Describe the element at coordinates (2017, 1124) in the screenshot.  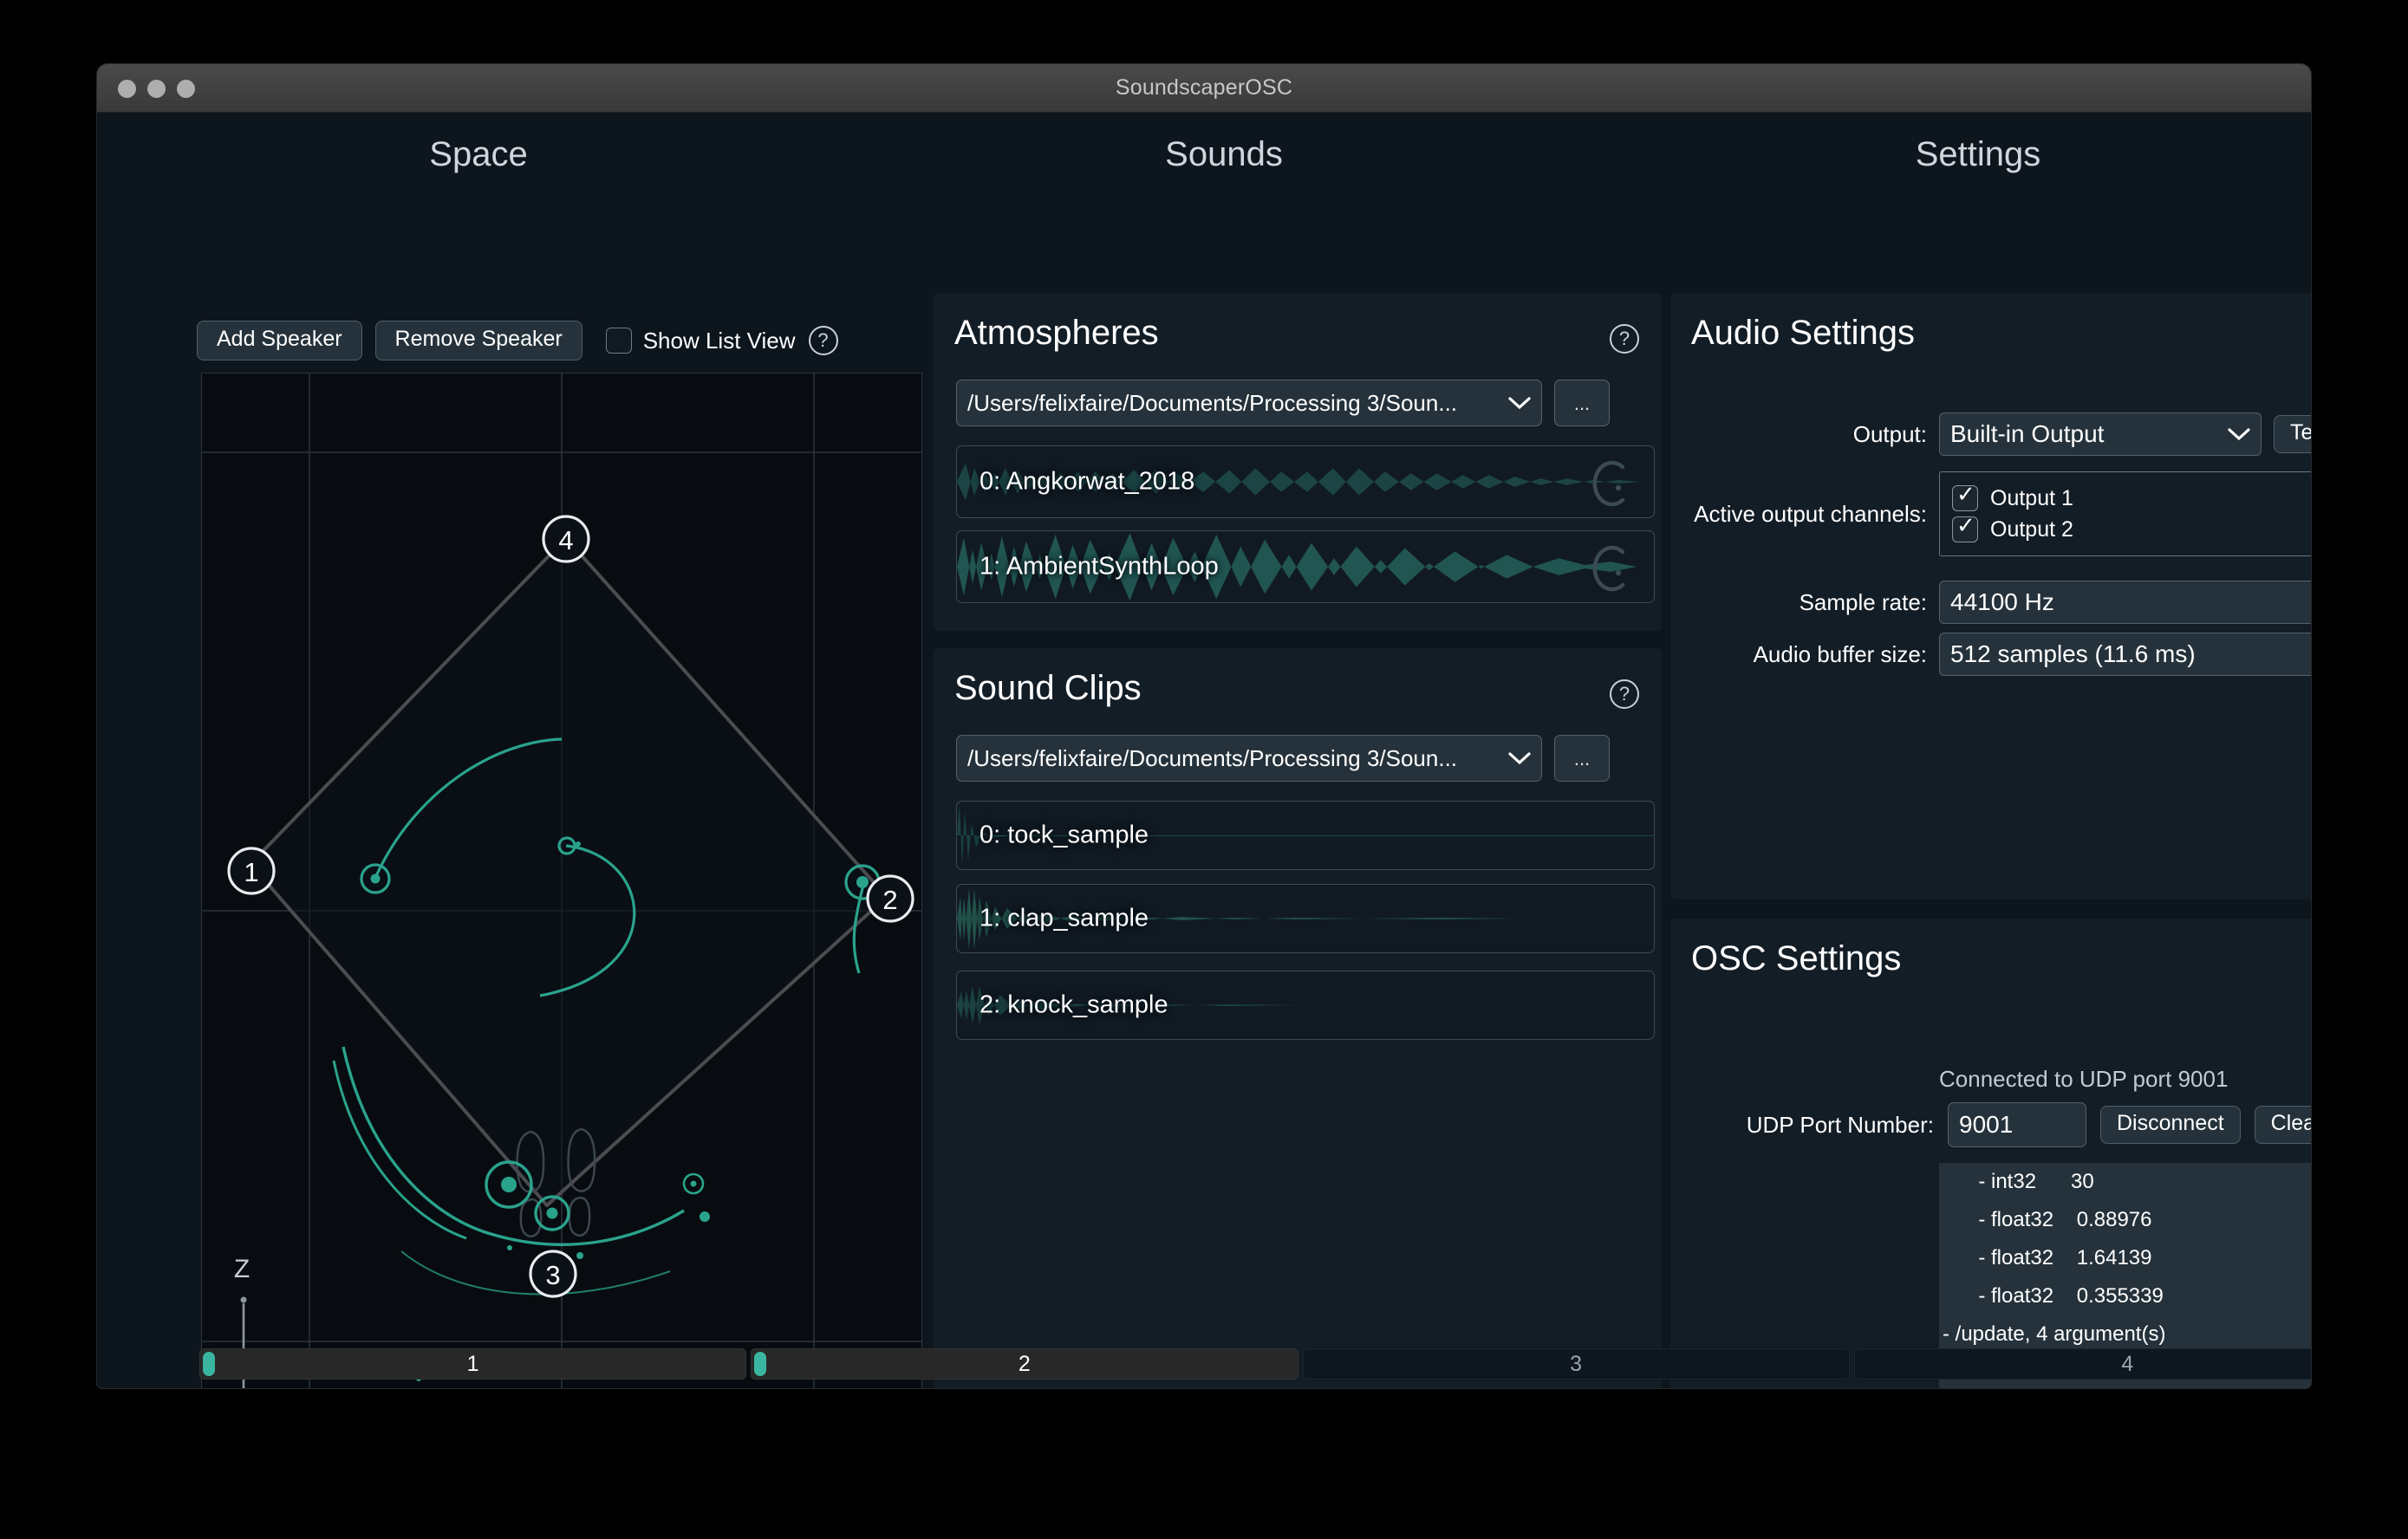
I see `osc-port-input: 9001` at that location.